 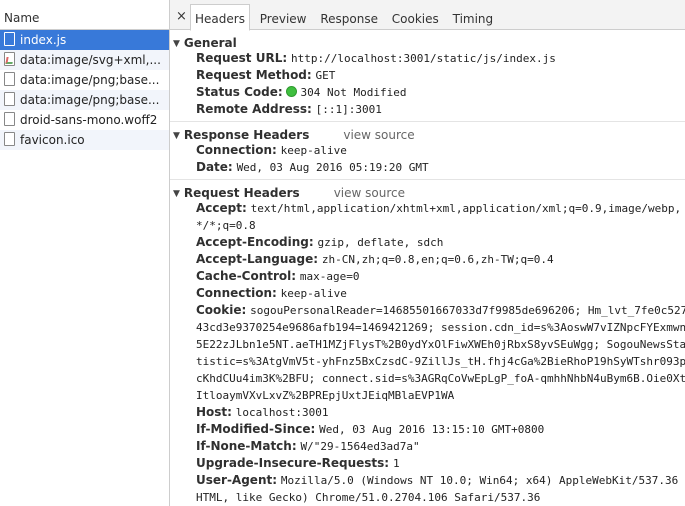 I want to click on close-icon: ×, so click(x=181, y=16).